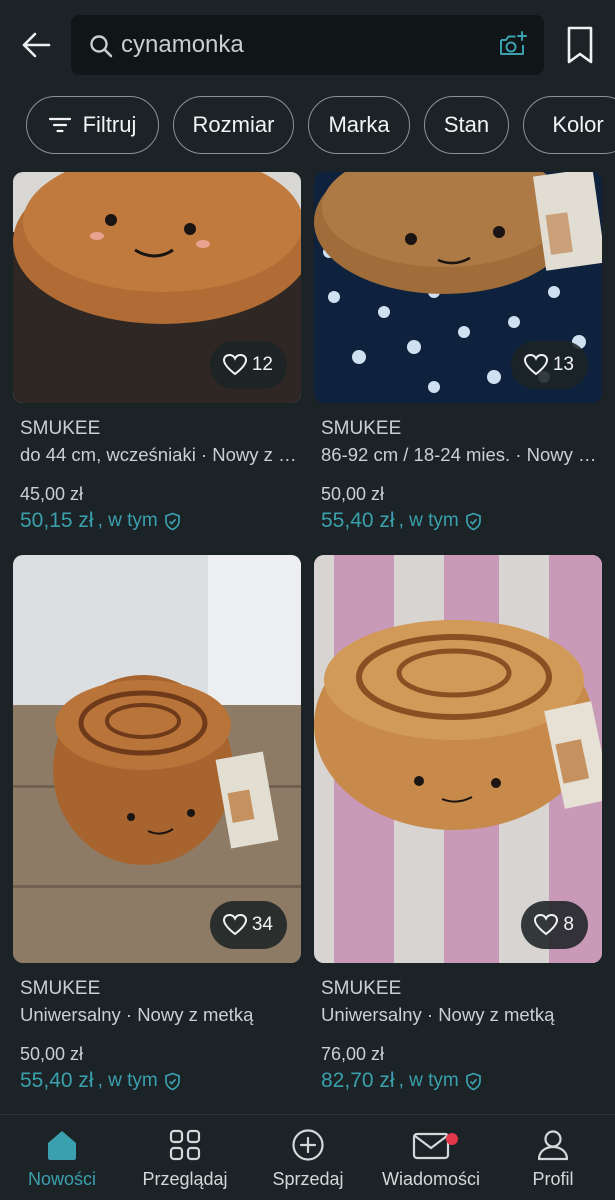 Image resolution: width=615 pixels, height=1200 pixels. I want to click on chip-label: Rozmiar, so click(233, 124).